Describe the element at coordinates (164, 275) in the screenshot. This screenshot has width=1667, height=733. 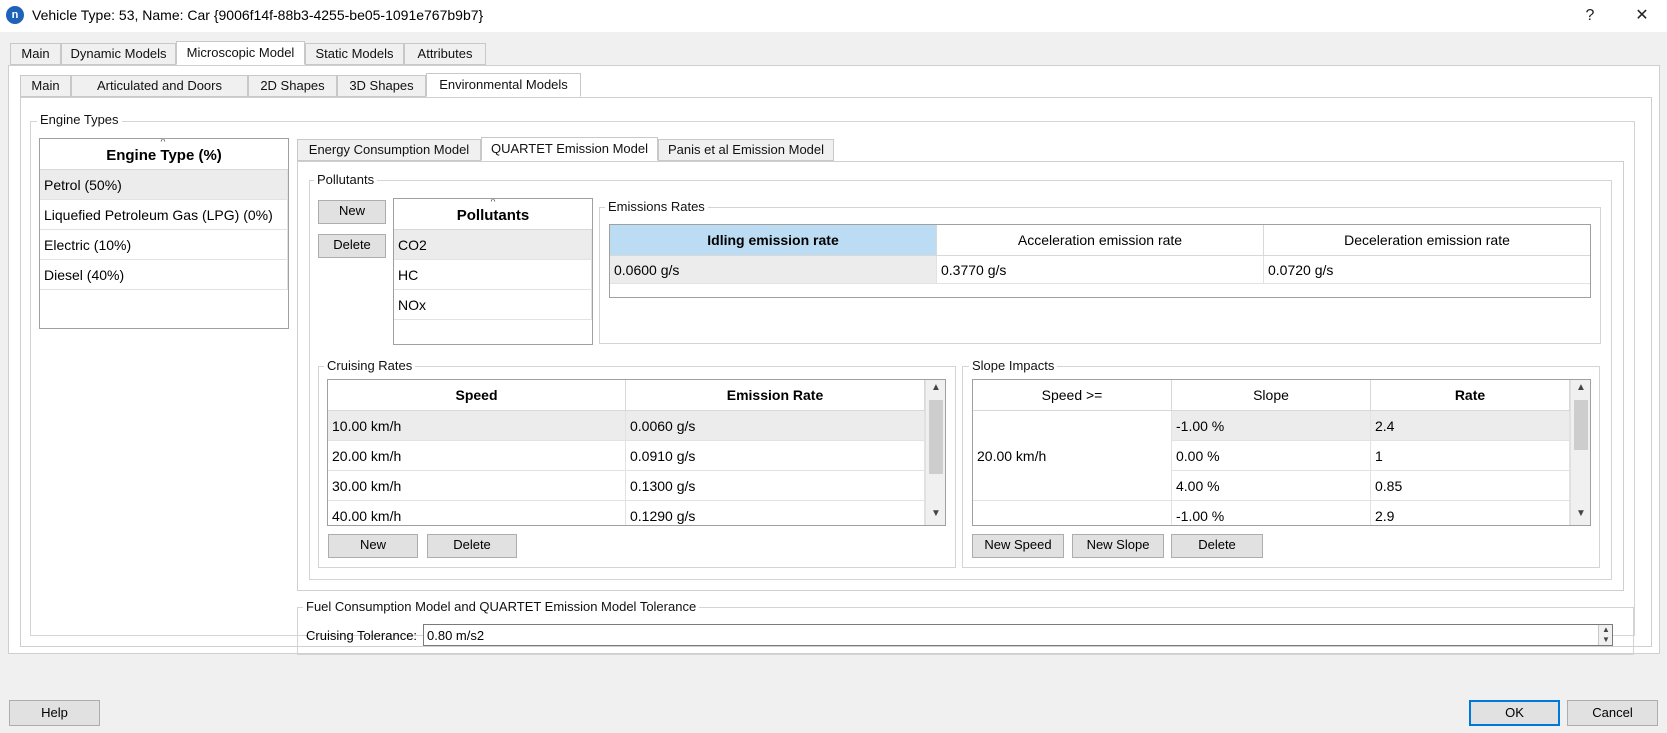
I see `engine-row-diesel: Diesel (40%)` at that location.